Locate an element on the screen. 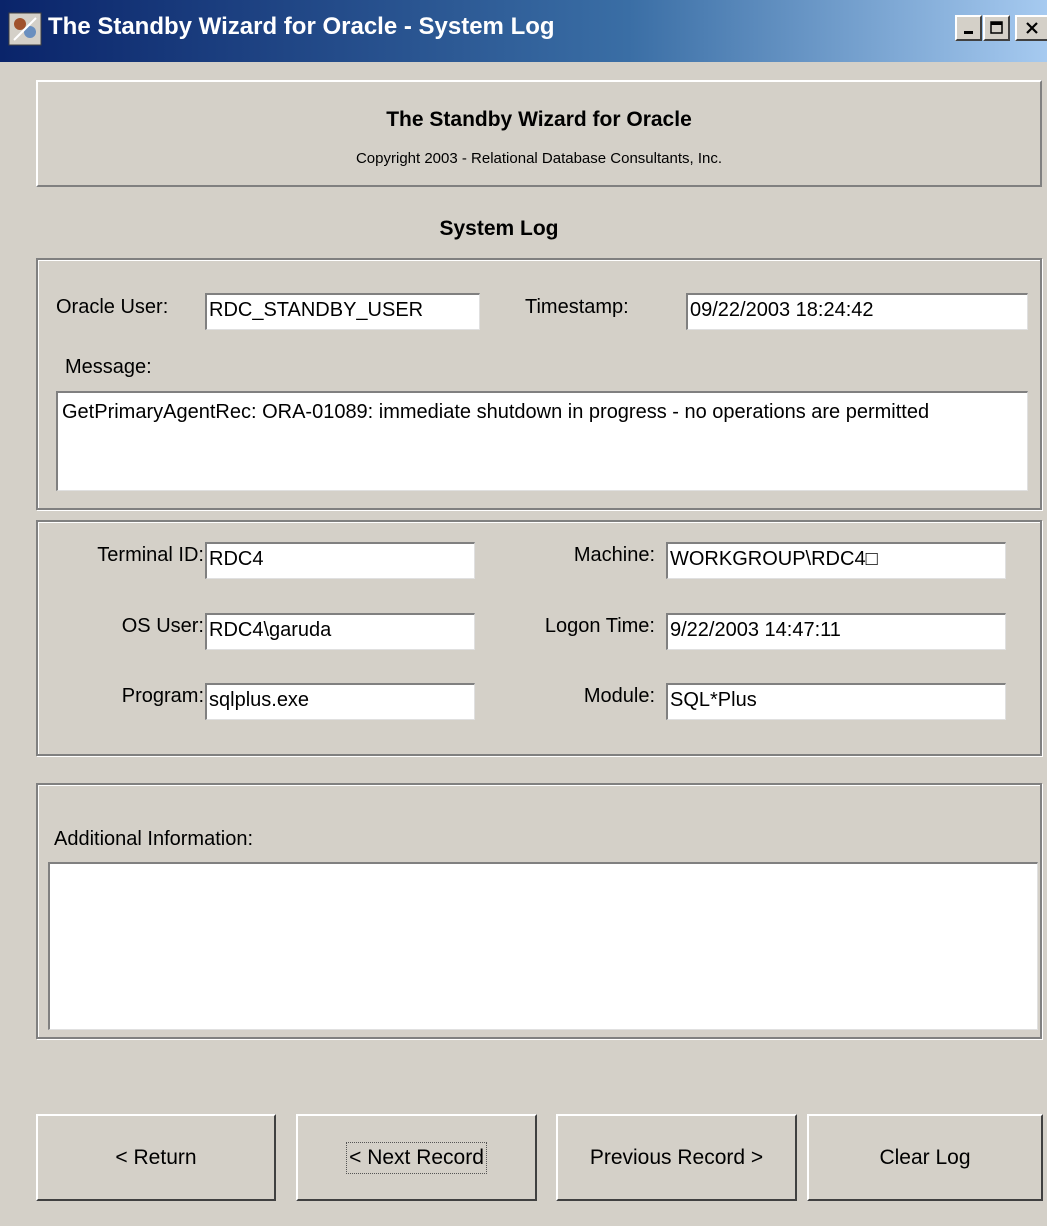  app-icon is located at coordinates (25, 29).